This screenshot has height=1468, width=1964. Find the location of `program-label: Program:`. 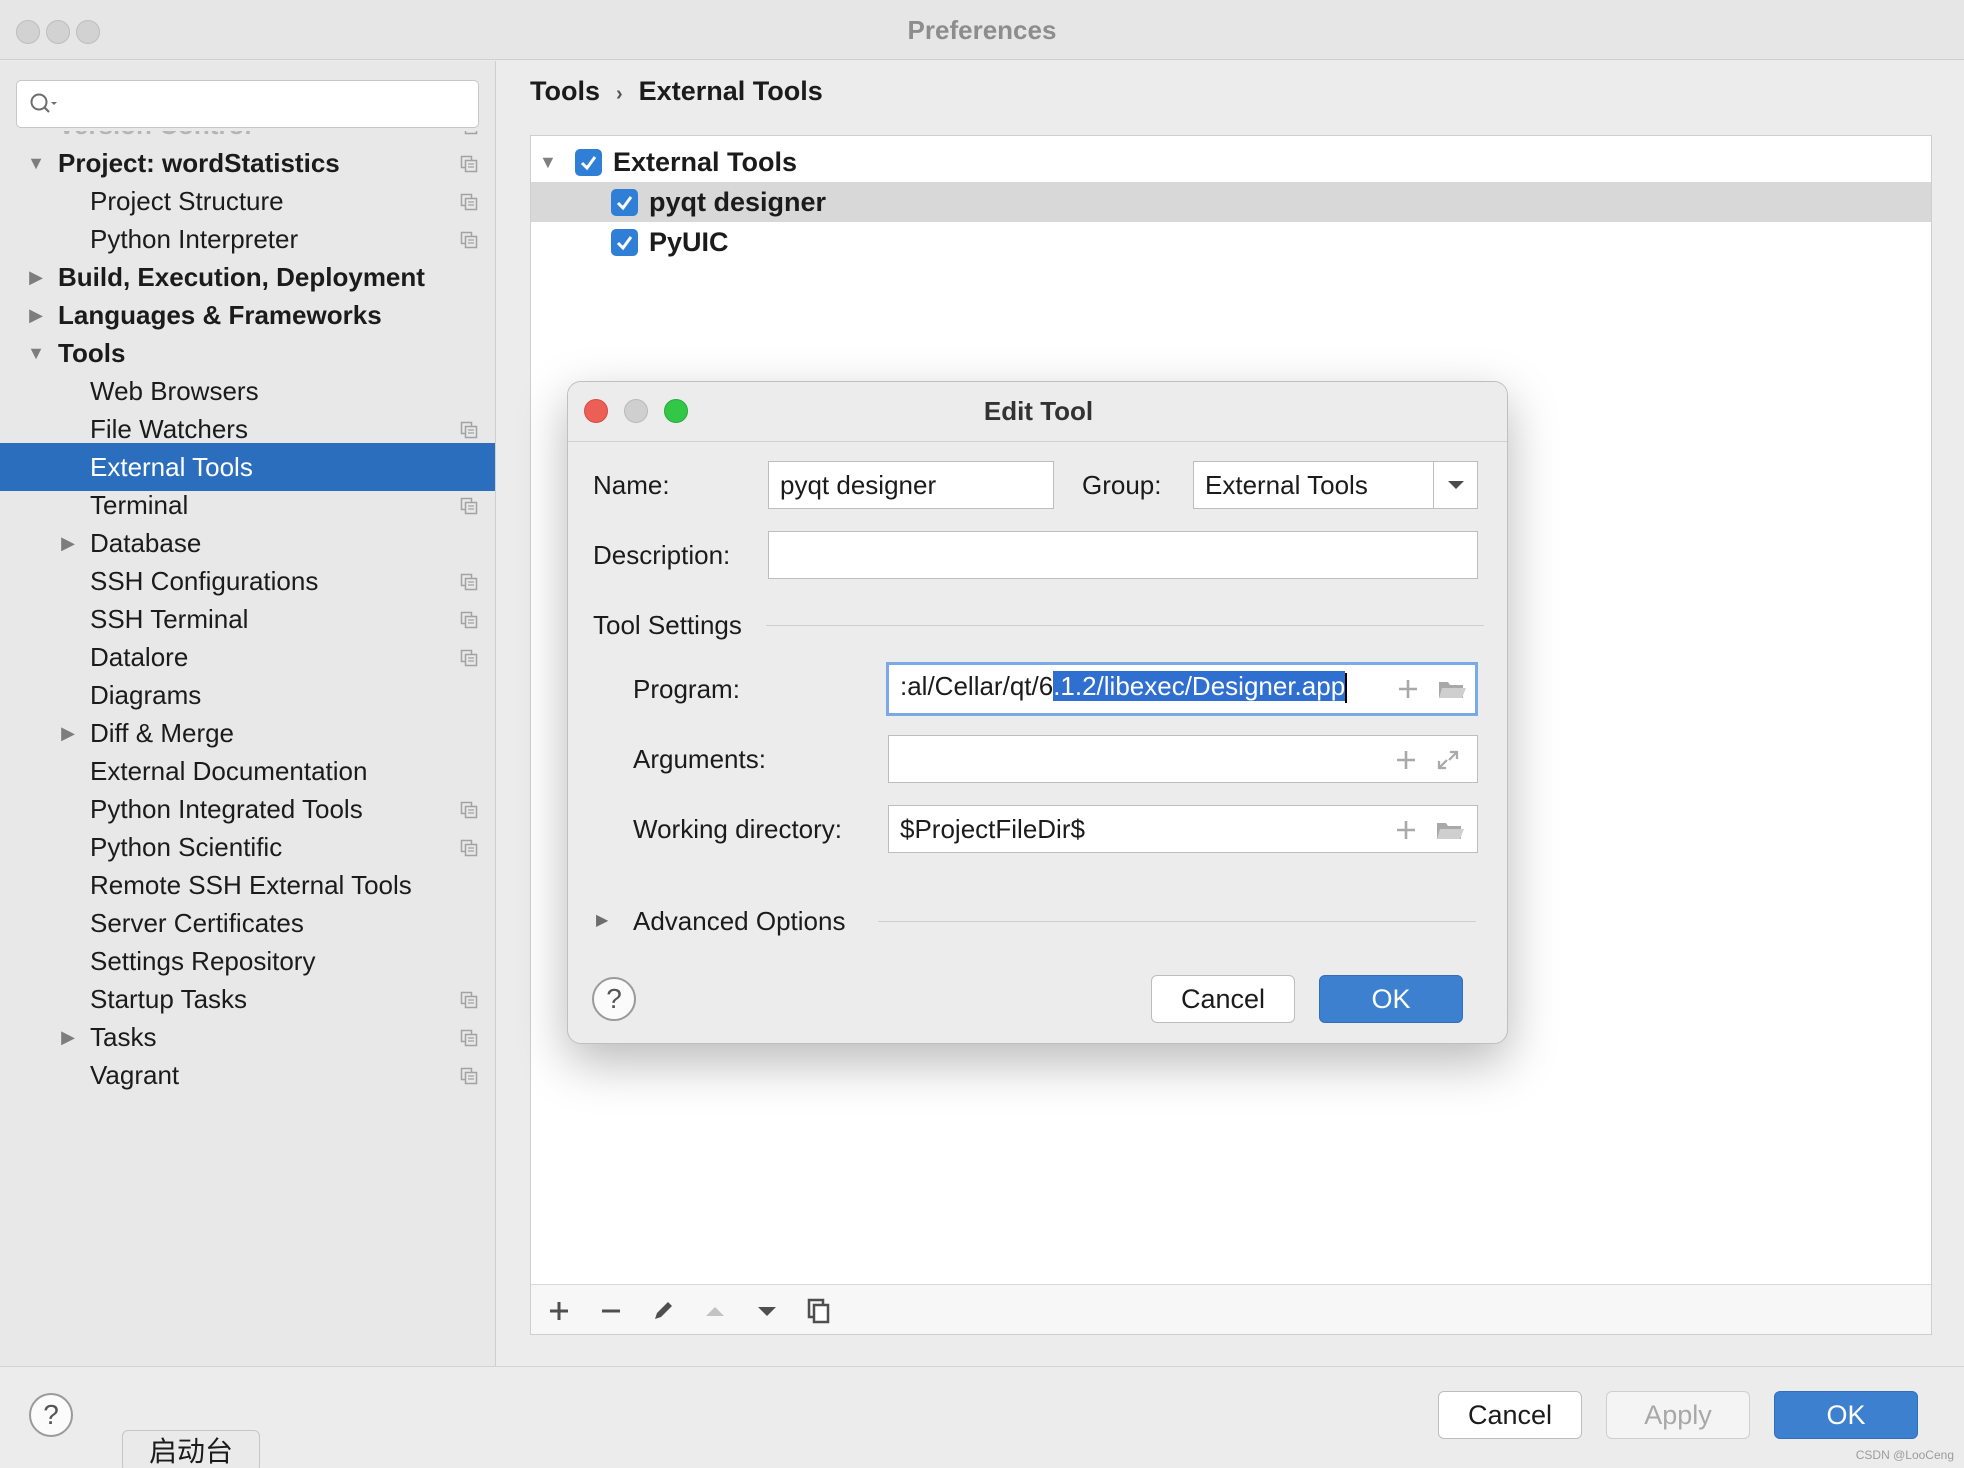

program-label: Program: is located at coordinates (686, 689).